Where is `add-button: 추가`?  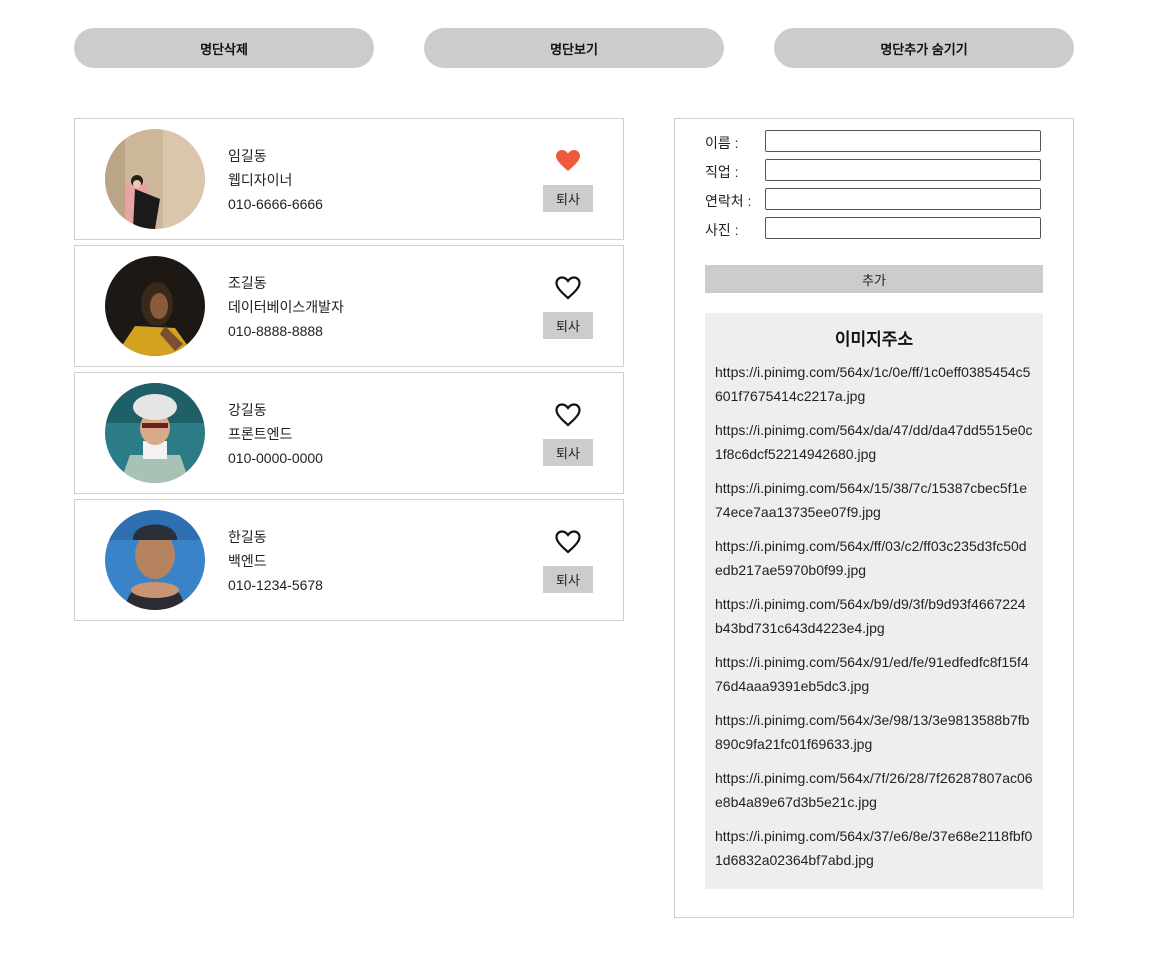
add-button: 추가 is located at coordinates (874, 279).